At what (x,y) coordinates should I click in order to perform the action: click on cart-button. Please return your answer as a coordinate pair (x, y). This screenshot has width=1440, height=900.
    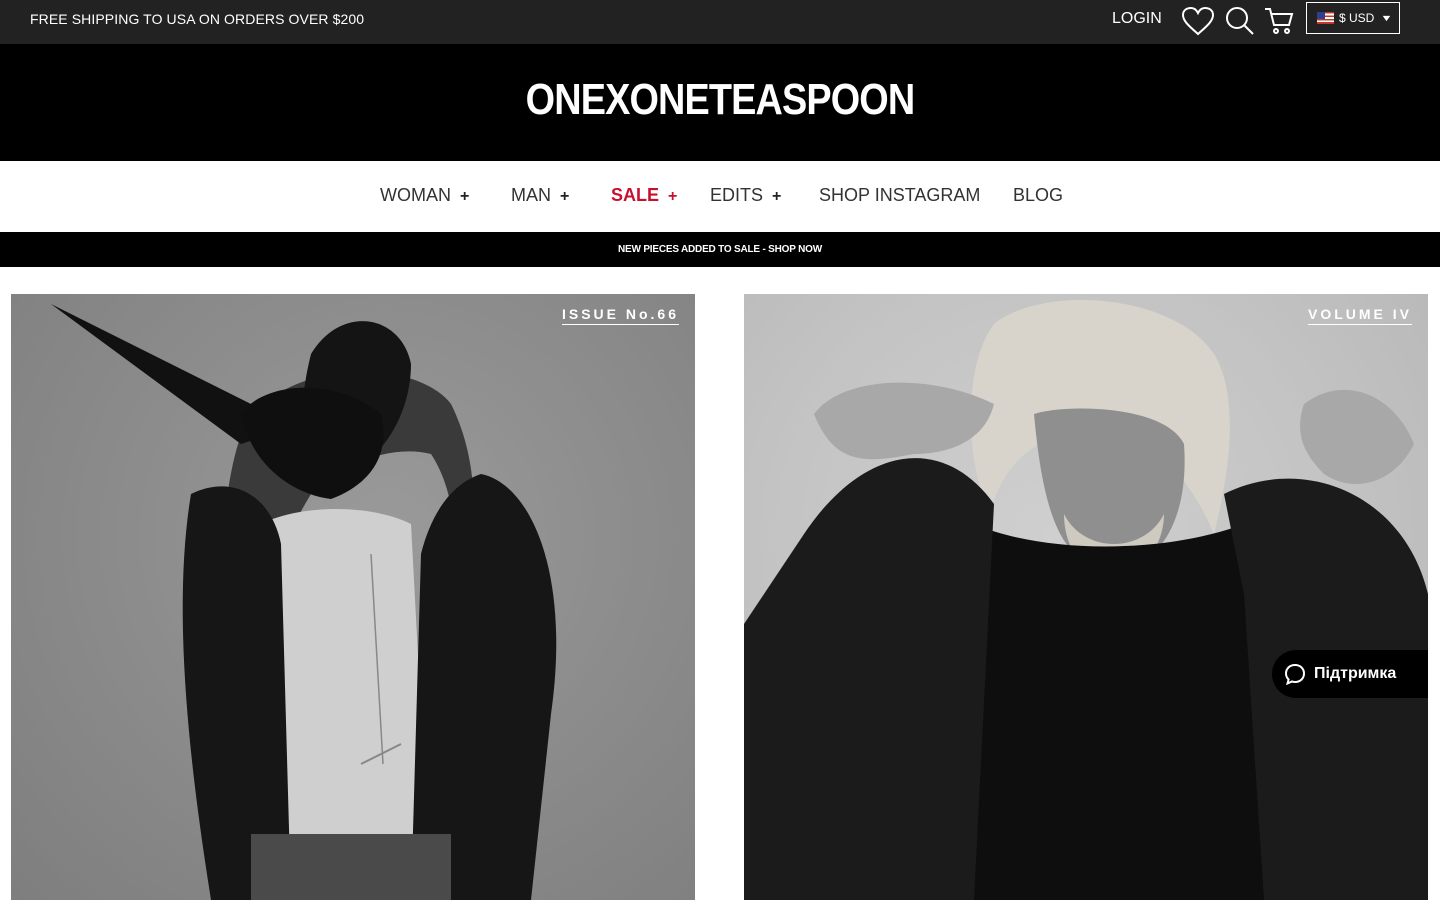
    Looking at the image, I should click on (1279, 21).